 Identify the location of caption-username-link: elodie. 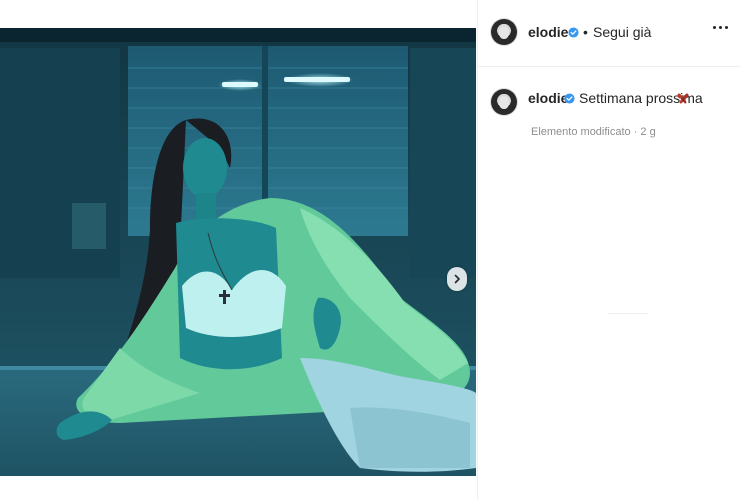
(548, 98).